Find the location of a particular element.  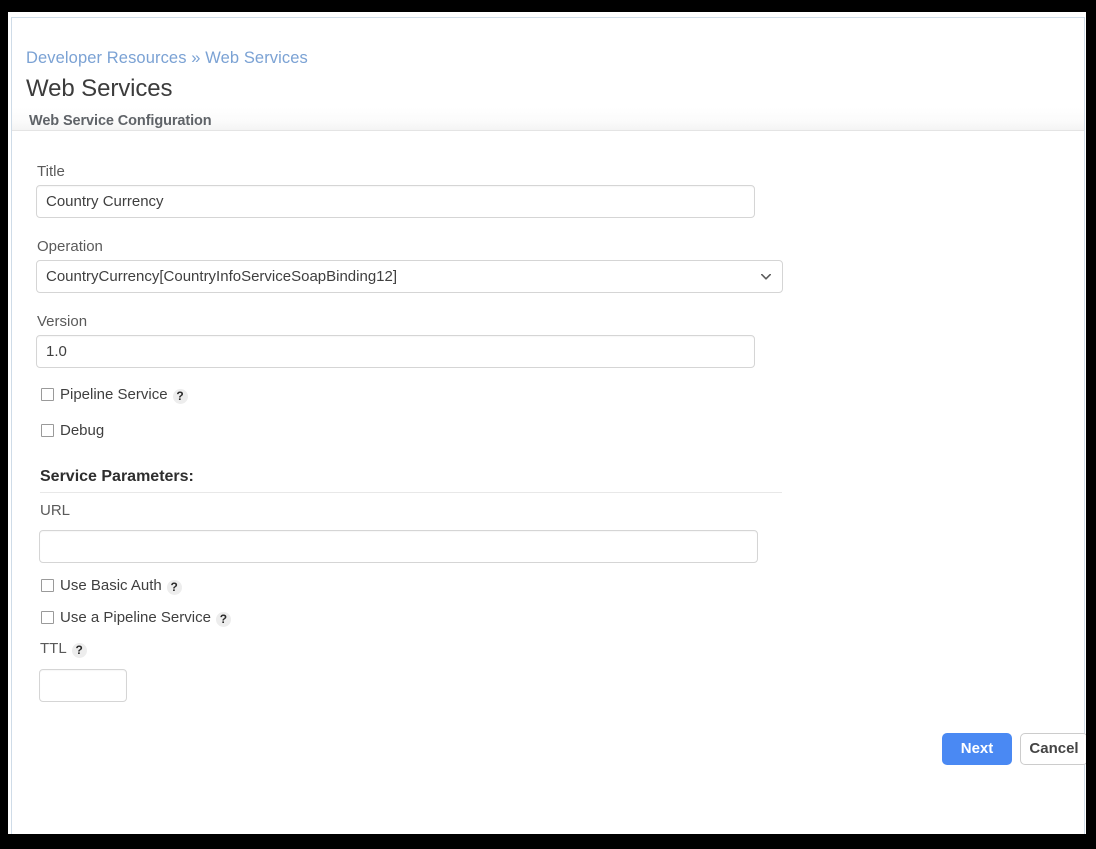

use-basic-auth-label: Use Basic Auth is located at coordinates (111, 585).